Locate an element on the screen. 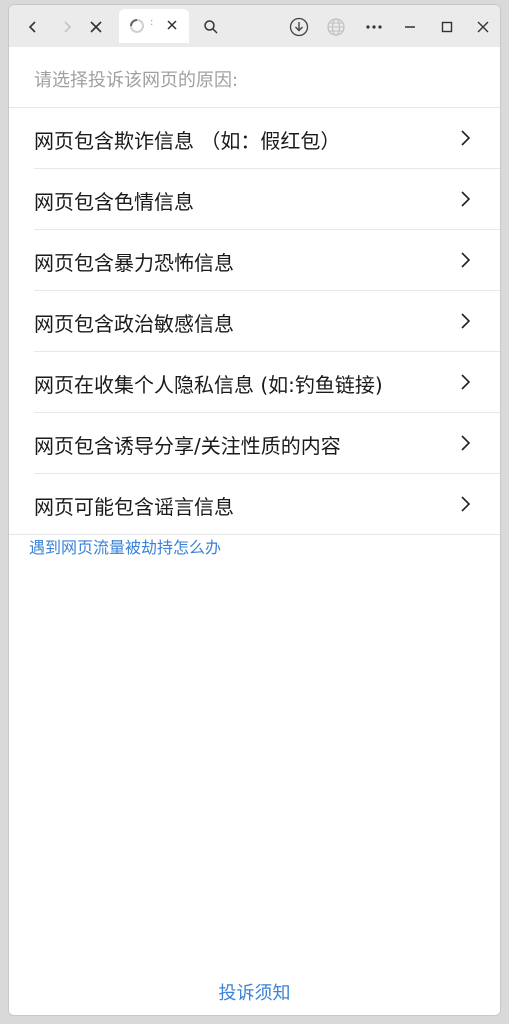  search-icon is located at coordinates (211, 27).